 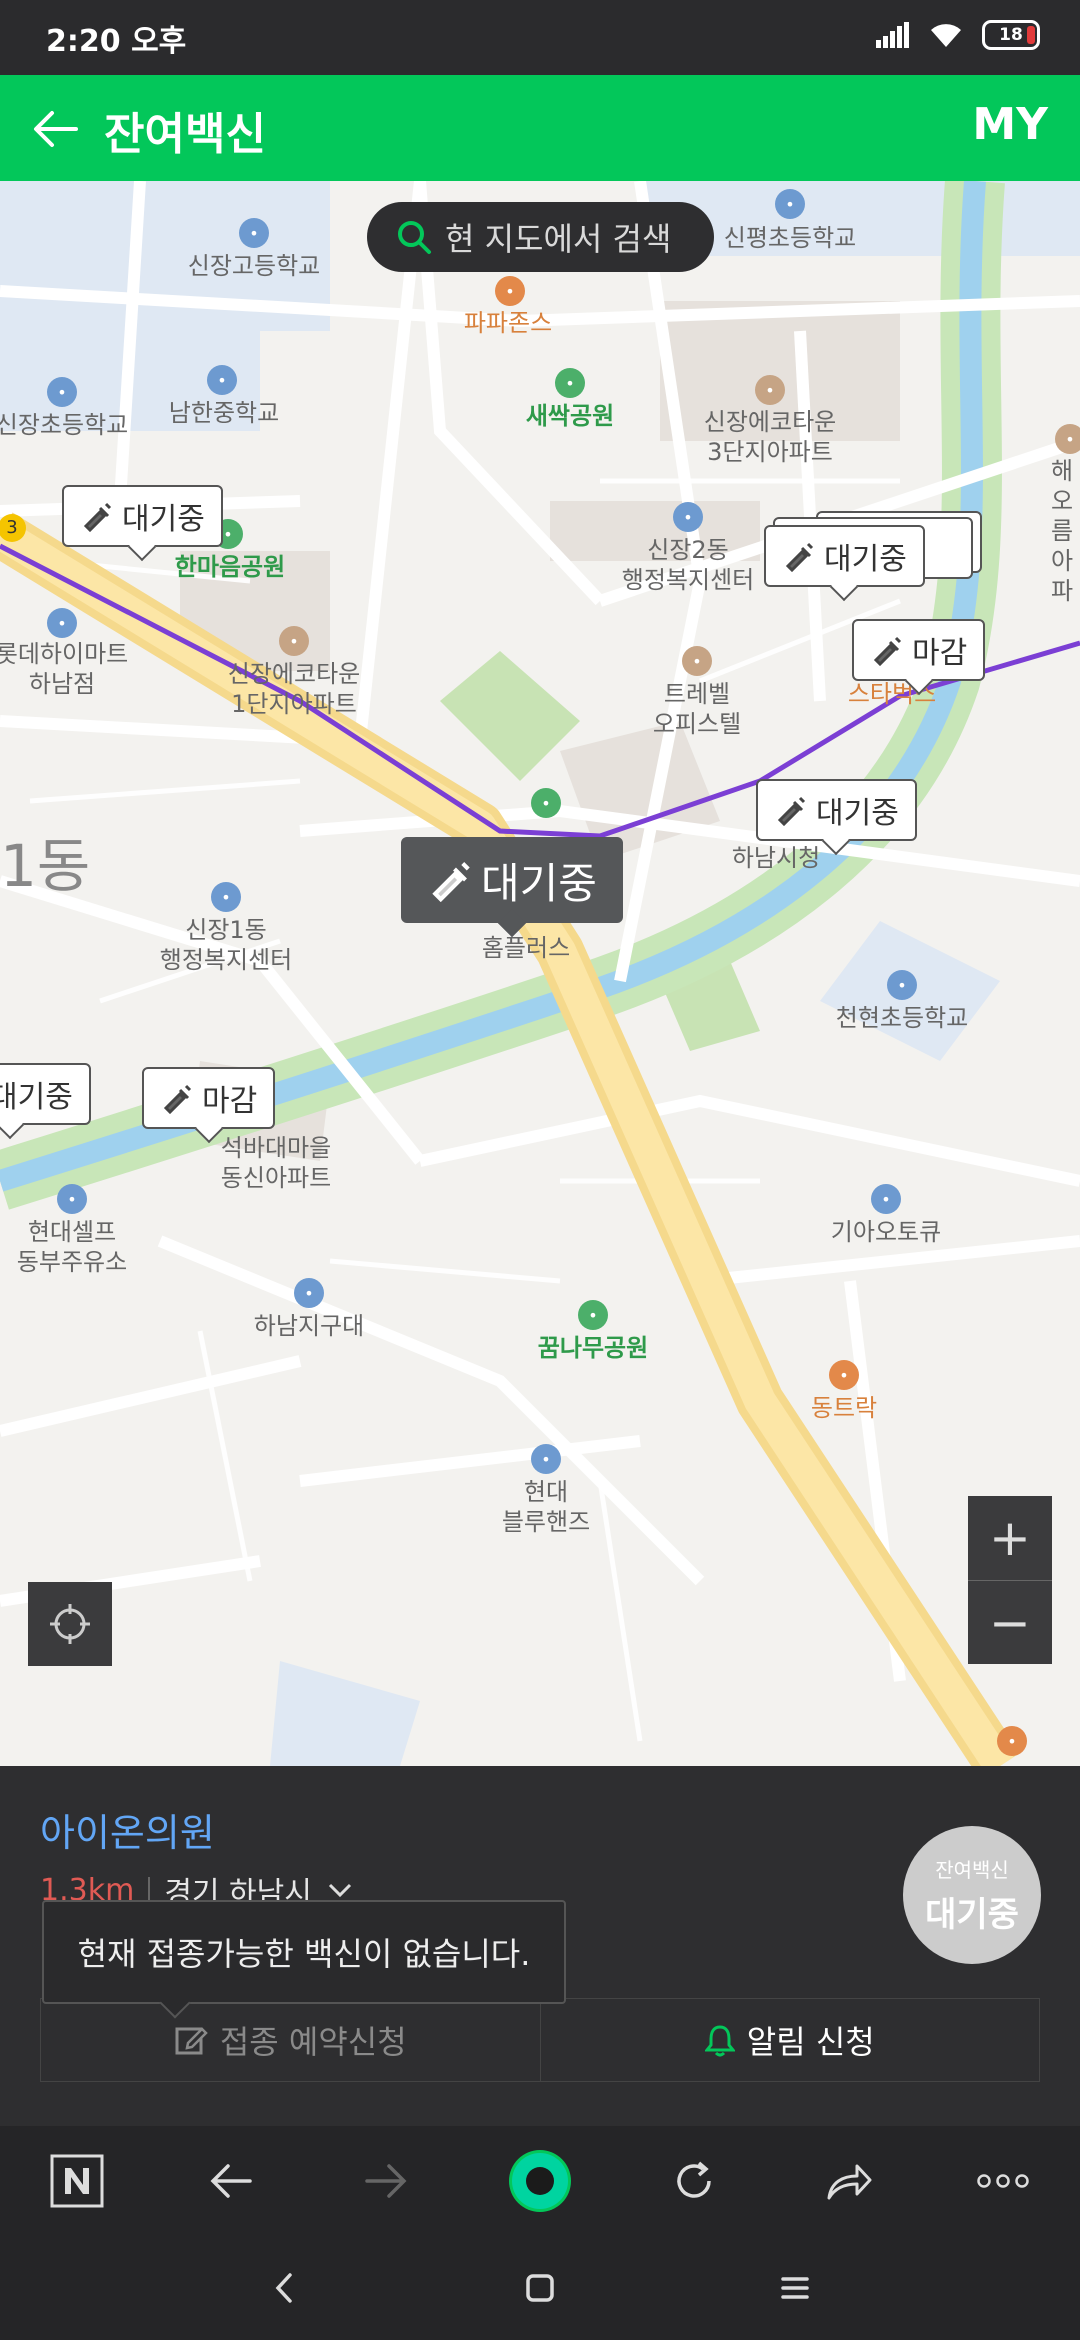 What do you see at coordinates (313, 2042) in the screenshot?
I see `reserve-label: 접종 예약신청` at bounding box center [313, 2042].